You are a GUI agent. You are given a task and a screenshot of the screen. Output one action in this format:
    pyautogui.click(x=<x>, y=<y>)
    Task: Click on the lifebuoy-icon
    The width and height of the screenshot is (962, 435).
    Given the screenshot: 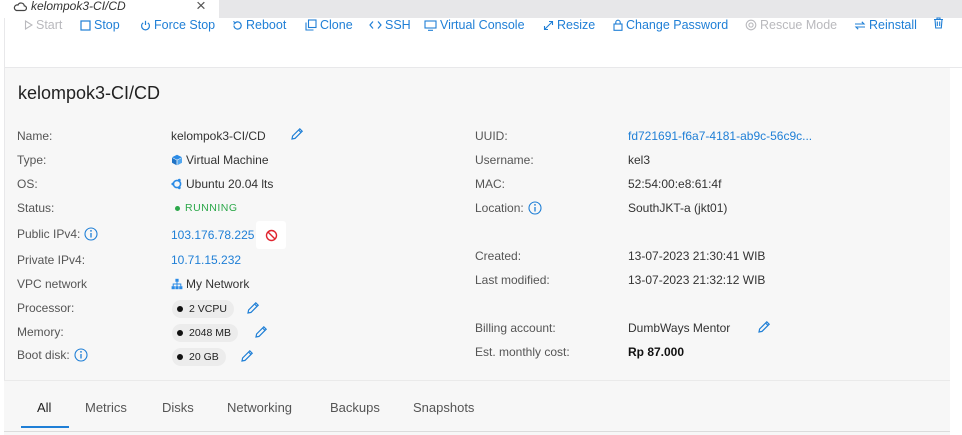 What is the action you would take?
    pyautogui.click(x=751, y=25)
    